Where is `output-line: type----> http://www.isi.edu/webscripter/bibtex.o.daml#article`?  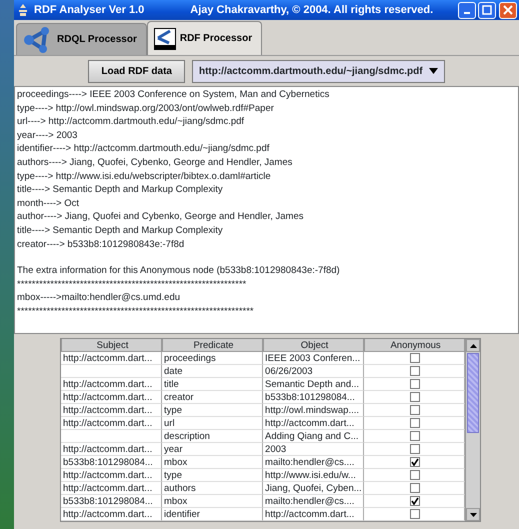 output-line: type----> http://www.isi.edu/webscripter/bibtex.o.daml#article is located at coordinates (144, 177).